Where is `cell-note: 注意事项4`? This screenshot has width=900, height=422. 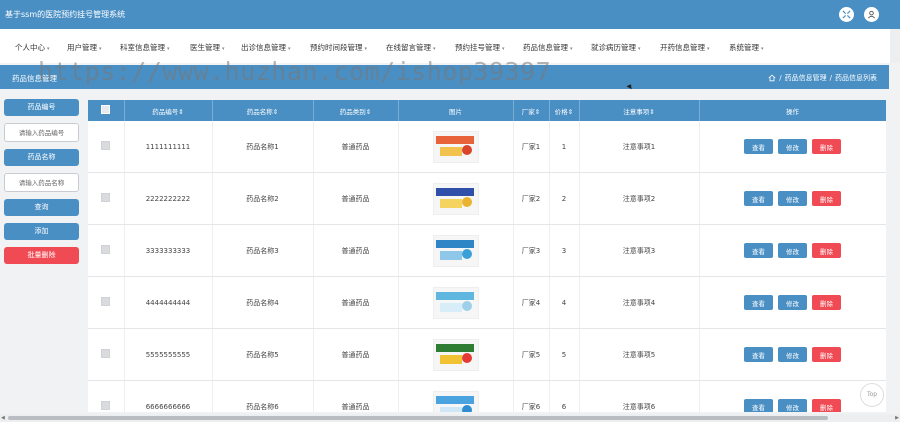
cell-note: 注意事项4 is located at coordinates (639, 302).